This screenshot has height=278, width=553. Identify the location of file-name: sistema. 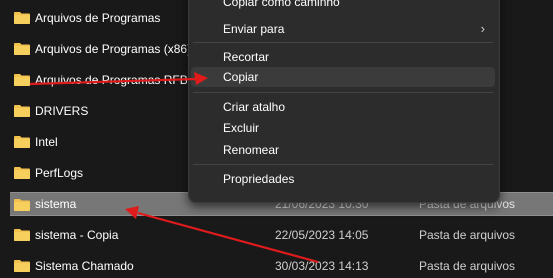
(56, 204).